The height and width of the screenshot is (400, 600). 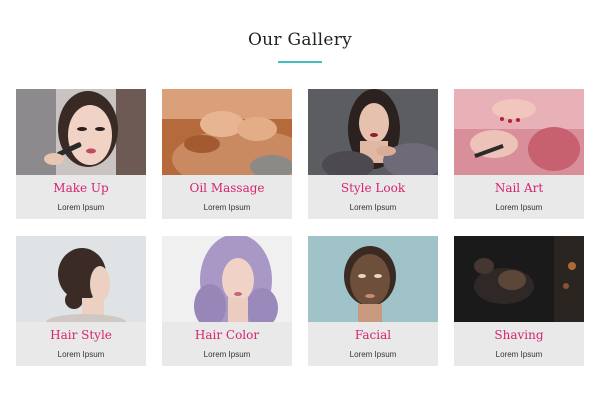 I want to click on gallery-card-make-up: Make Up Lorem Ipsum, so click(x=81, y=154).